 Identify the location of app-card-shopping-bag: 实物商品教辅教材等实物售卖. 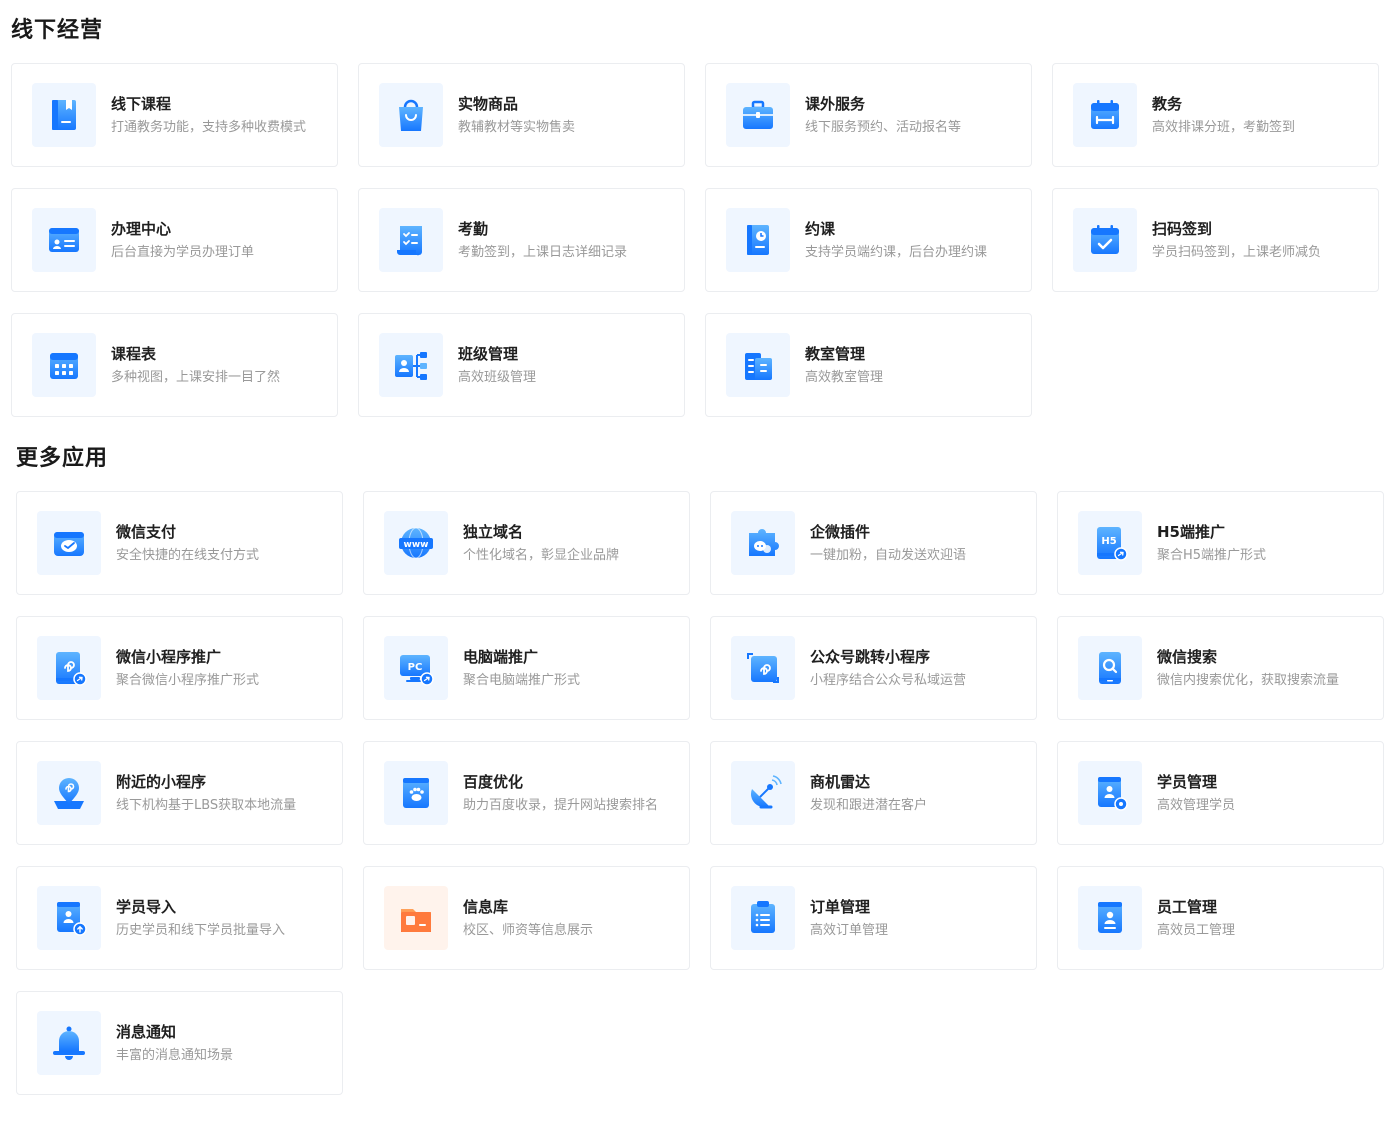
(521, 115).